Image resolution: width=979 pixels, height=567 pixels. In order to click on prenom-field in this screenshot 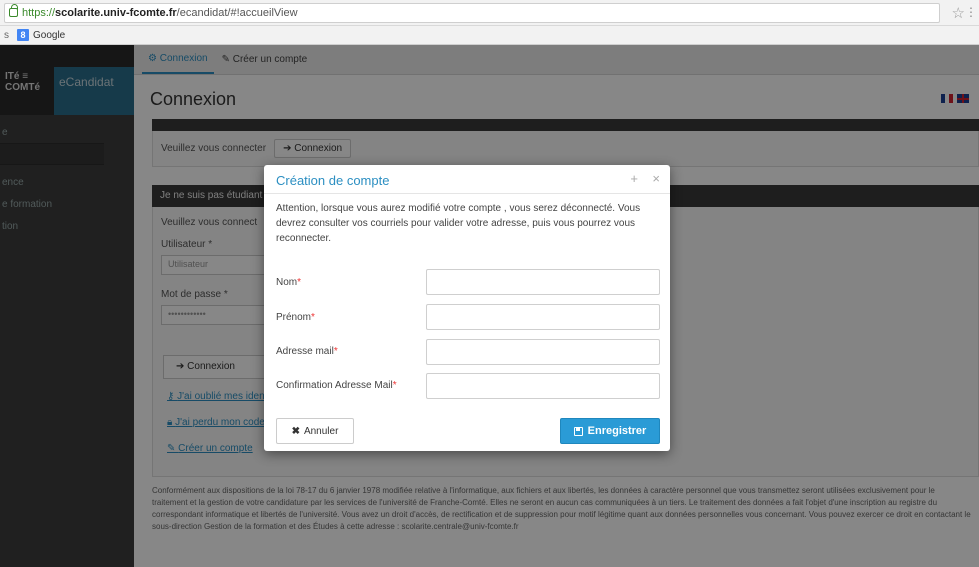, I will do `click(543, 317)`.